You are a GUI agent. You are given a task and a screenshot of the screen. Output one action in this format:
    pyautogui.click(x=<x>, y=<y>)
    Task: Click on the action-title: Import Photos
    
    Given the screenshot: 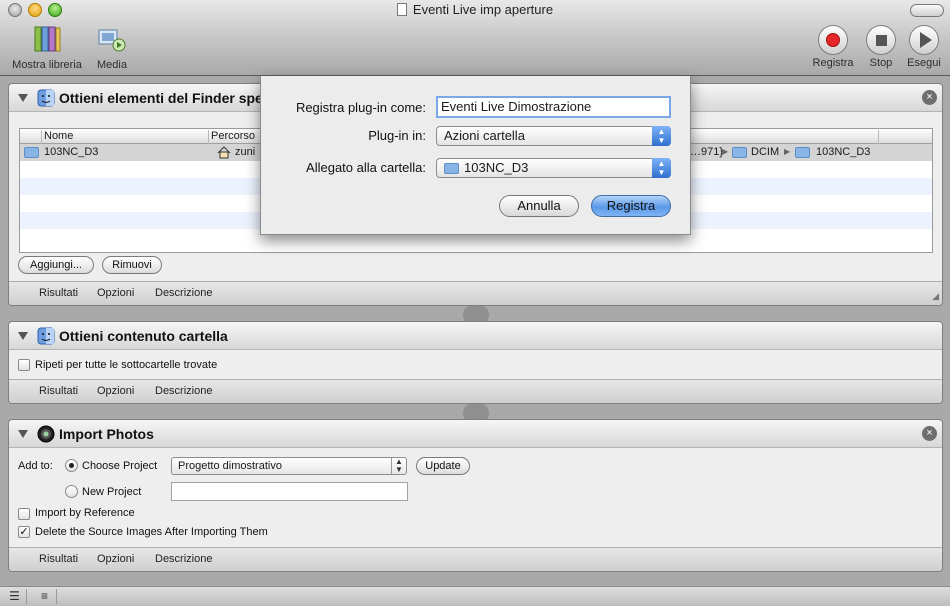 What is the action you would take?
    pyautogui.click(x=106, y=434)
    